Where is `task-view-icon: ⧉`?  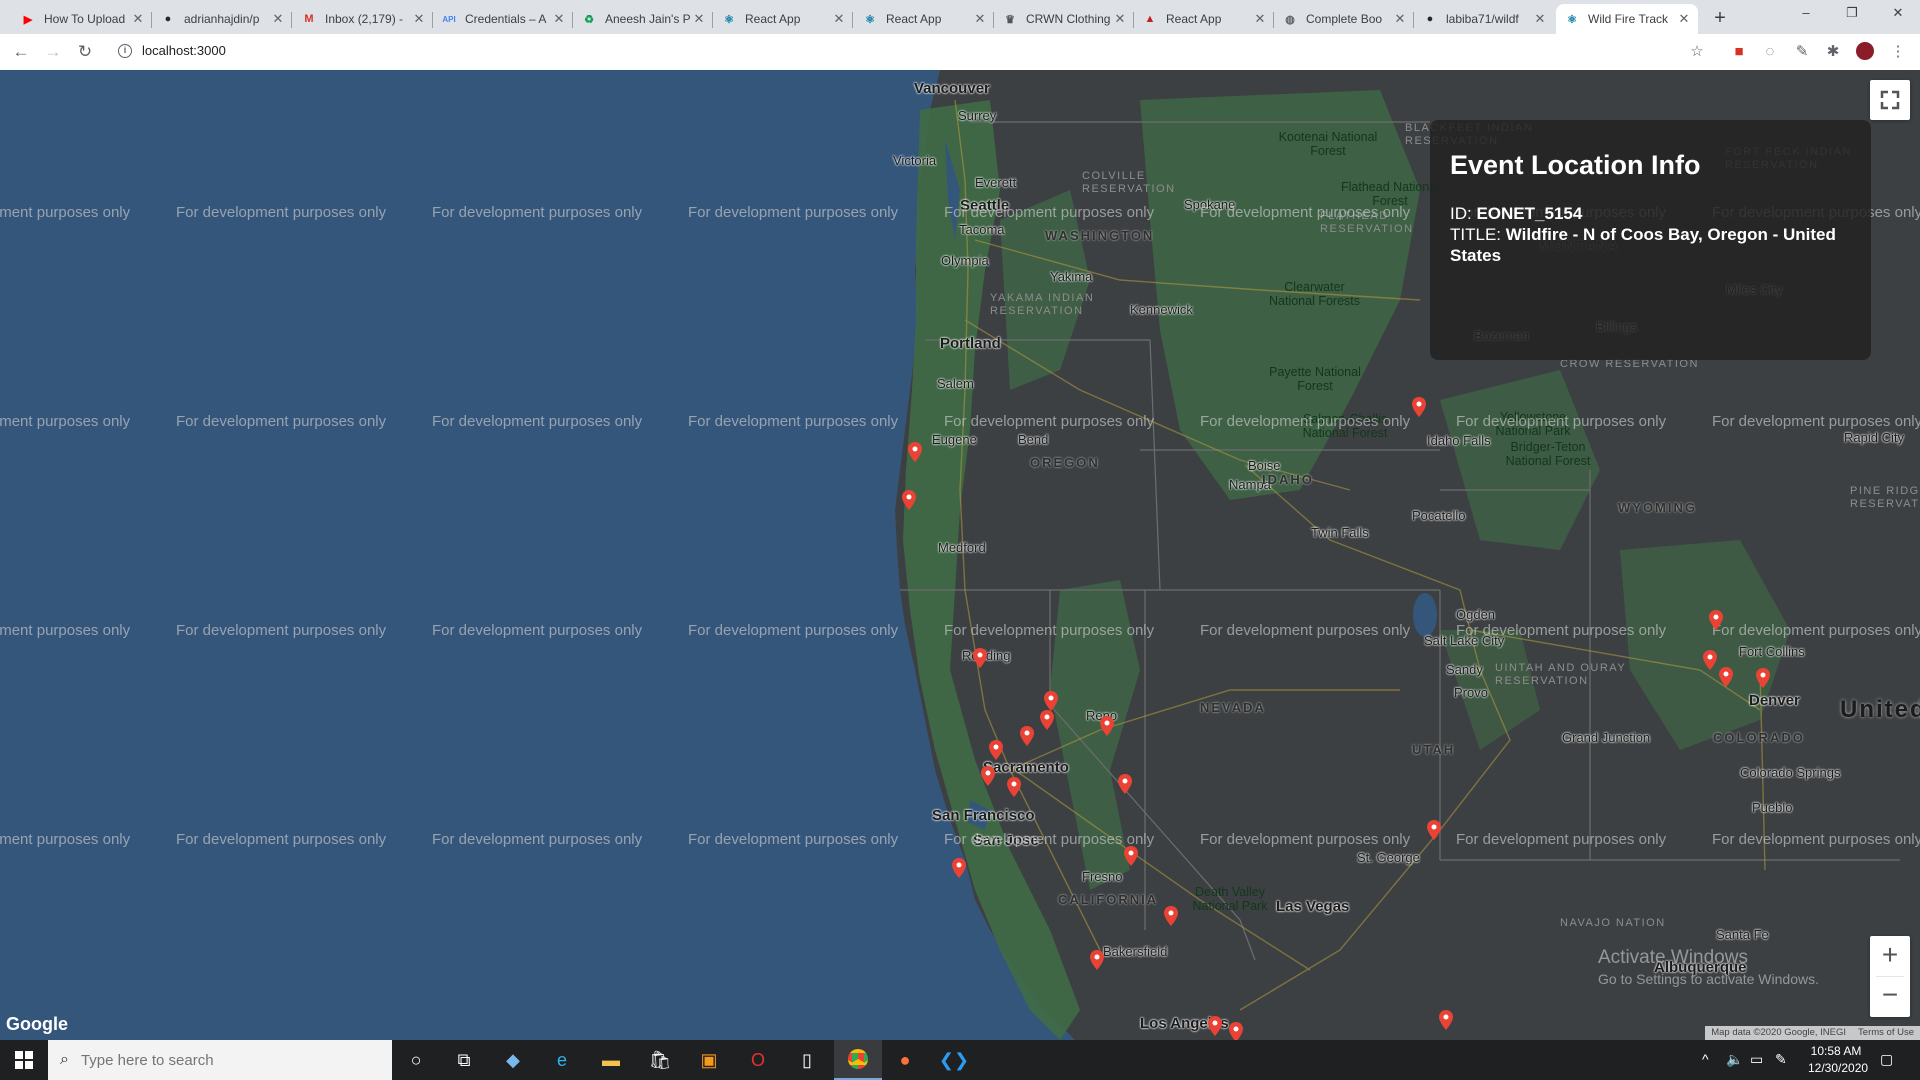 task-view-icon: ⧉ is located at coordinates (464, 1060).